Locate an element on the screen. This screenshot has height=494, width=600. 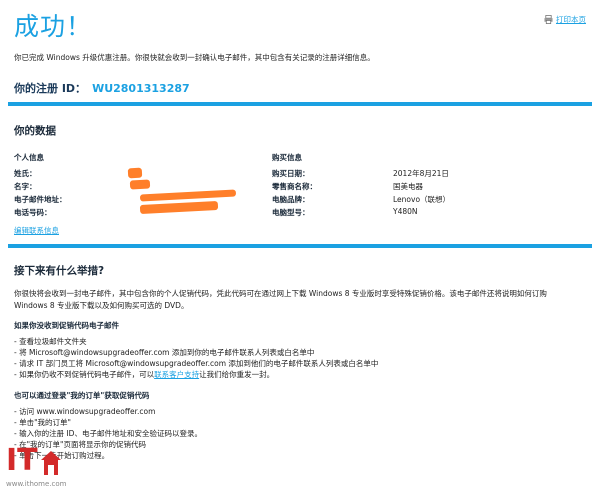
purchase-info-heading: 购买信息 is located at coordinates (287, 157).